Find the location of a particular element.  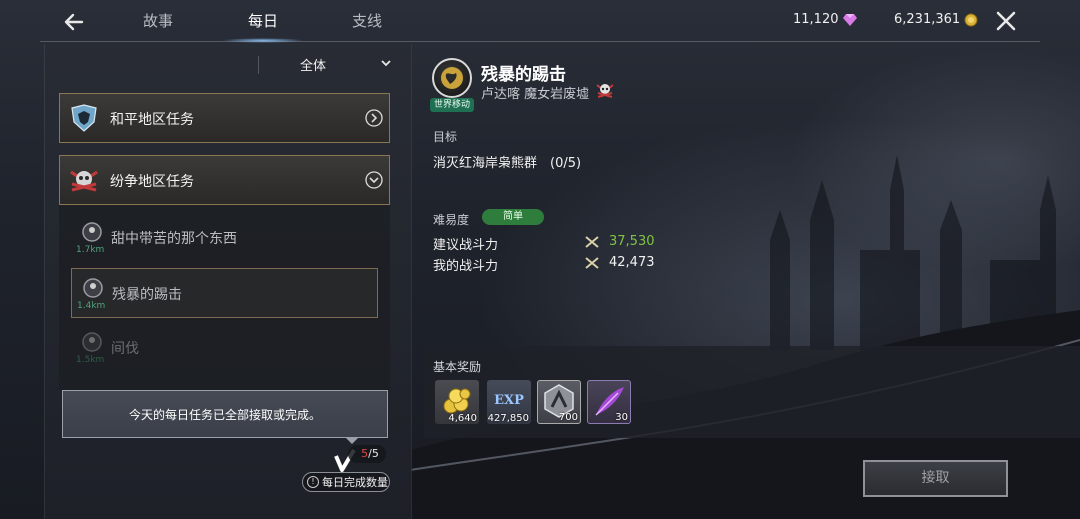

quest-item: 1.7km 甜中带苦的那个东西 is located at coordinates (224, 238).